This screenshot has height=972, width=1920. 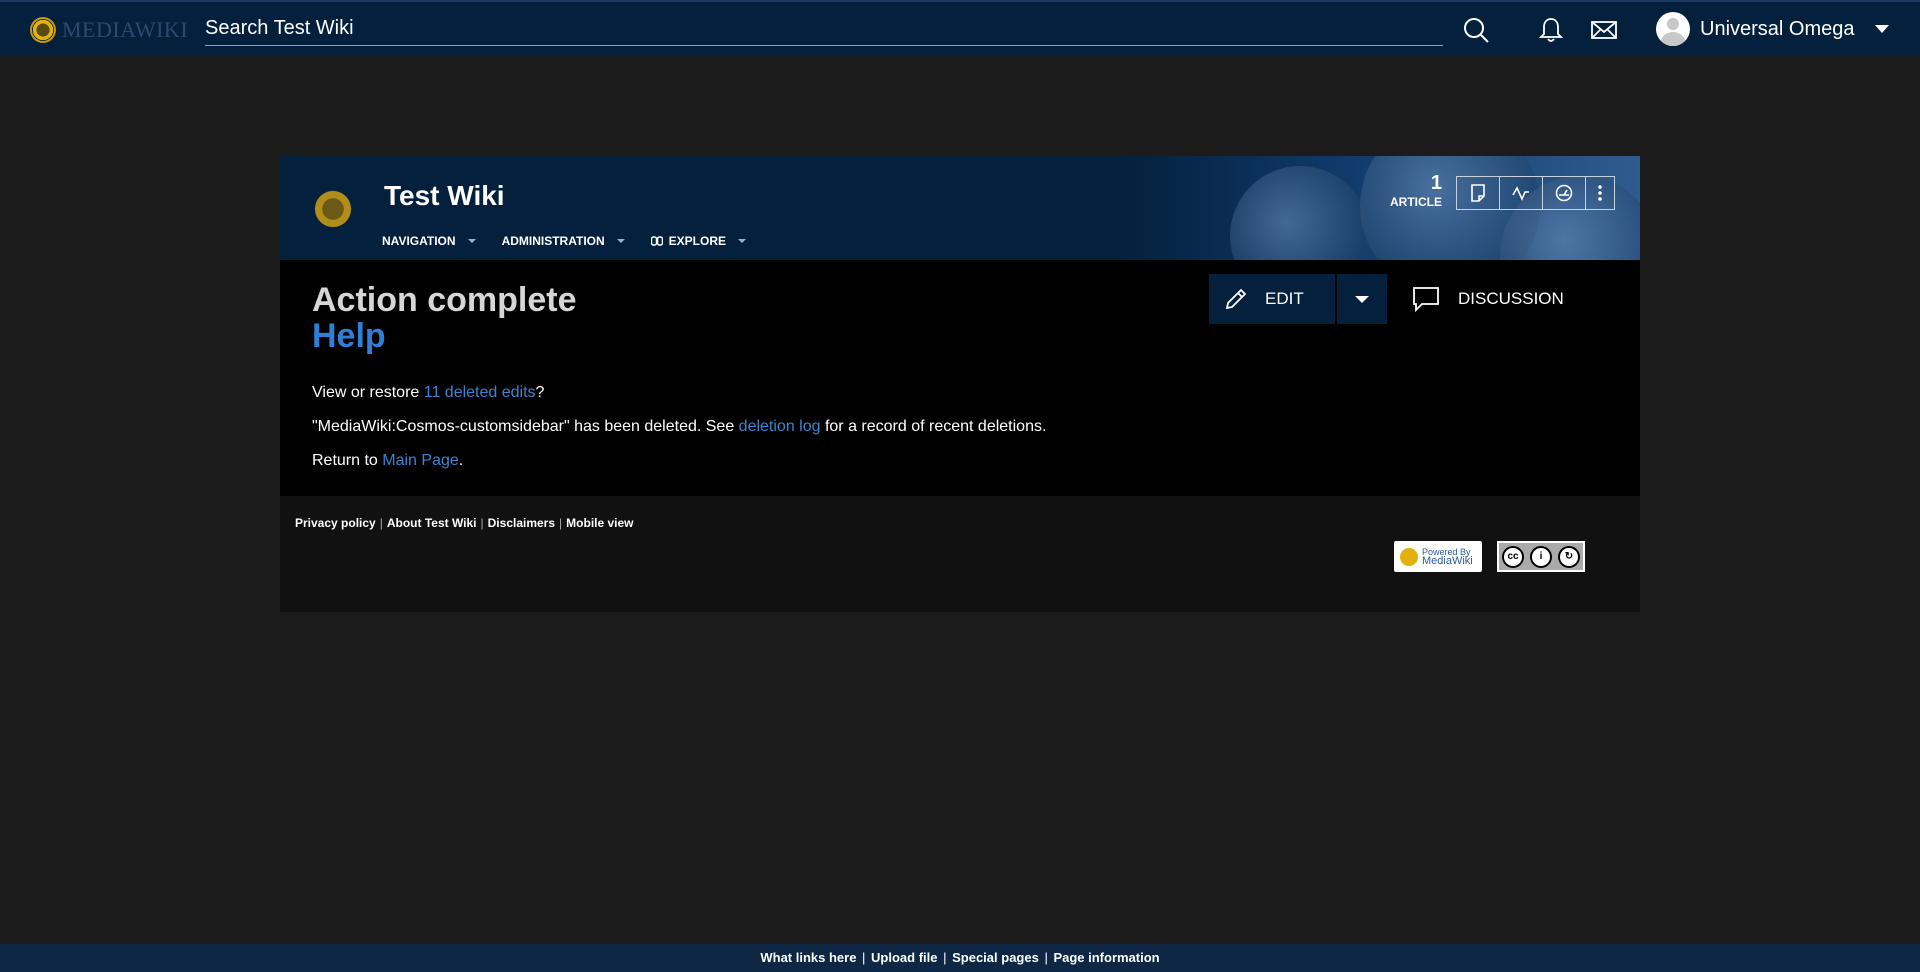 I want to click on nav-navigation: NAVIGATION, so click(x=429, y=241).